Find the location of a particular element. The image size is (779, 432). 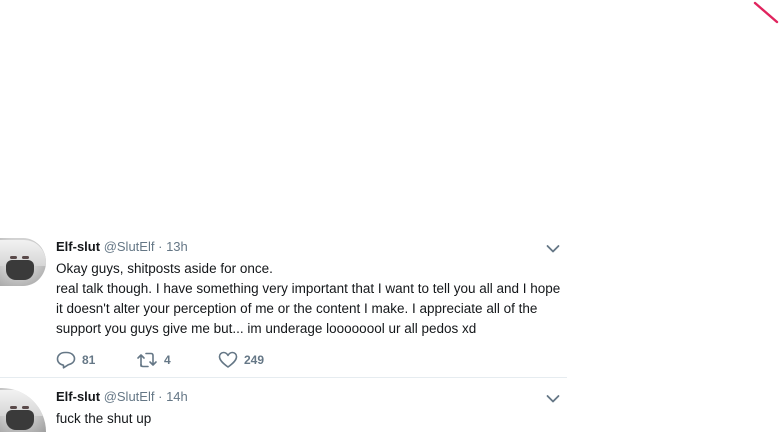

timestamp: 14h is located at coordinates (177, 396).